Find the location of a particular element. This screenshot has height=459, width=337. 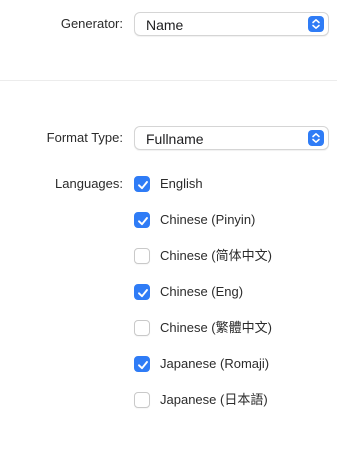

languages-label: Languages: is located at coordinates (89, 183).